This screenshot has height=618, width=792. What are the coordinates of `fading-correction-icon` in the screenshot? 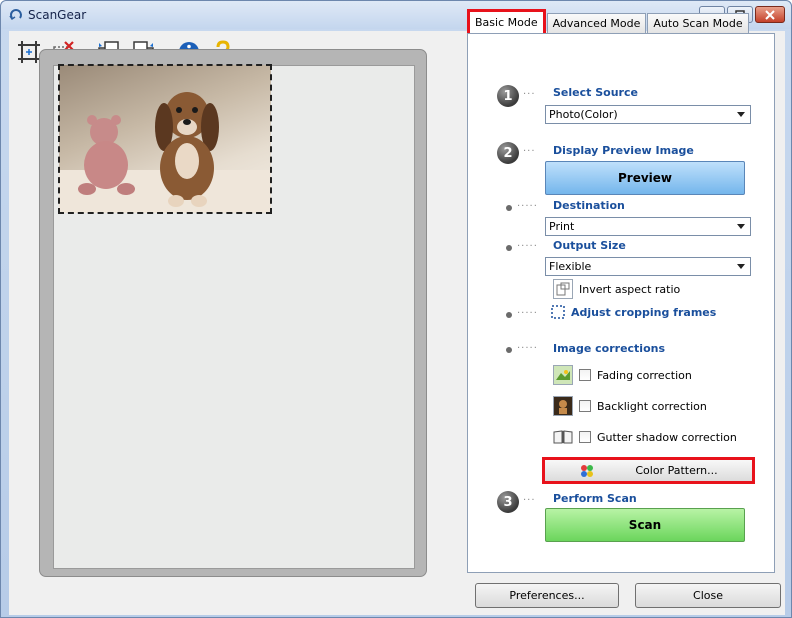 It's located at (563, 375).